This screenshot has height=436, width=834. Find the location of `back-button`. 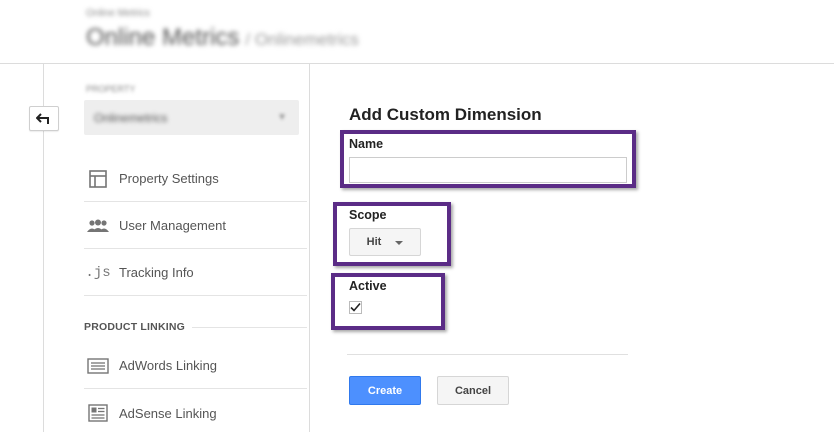

back-button is located at coordinates (44, 118).